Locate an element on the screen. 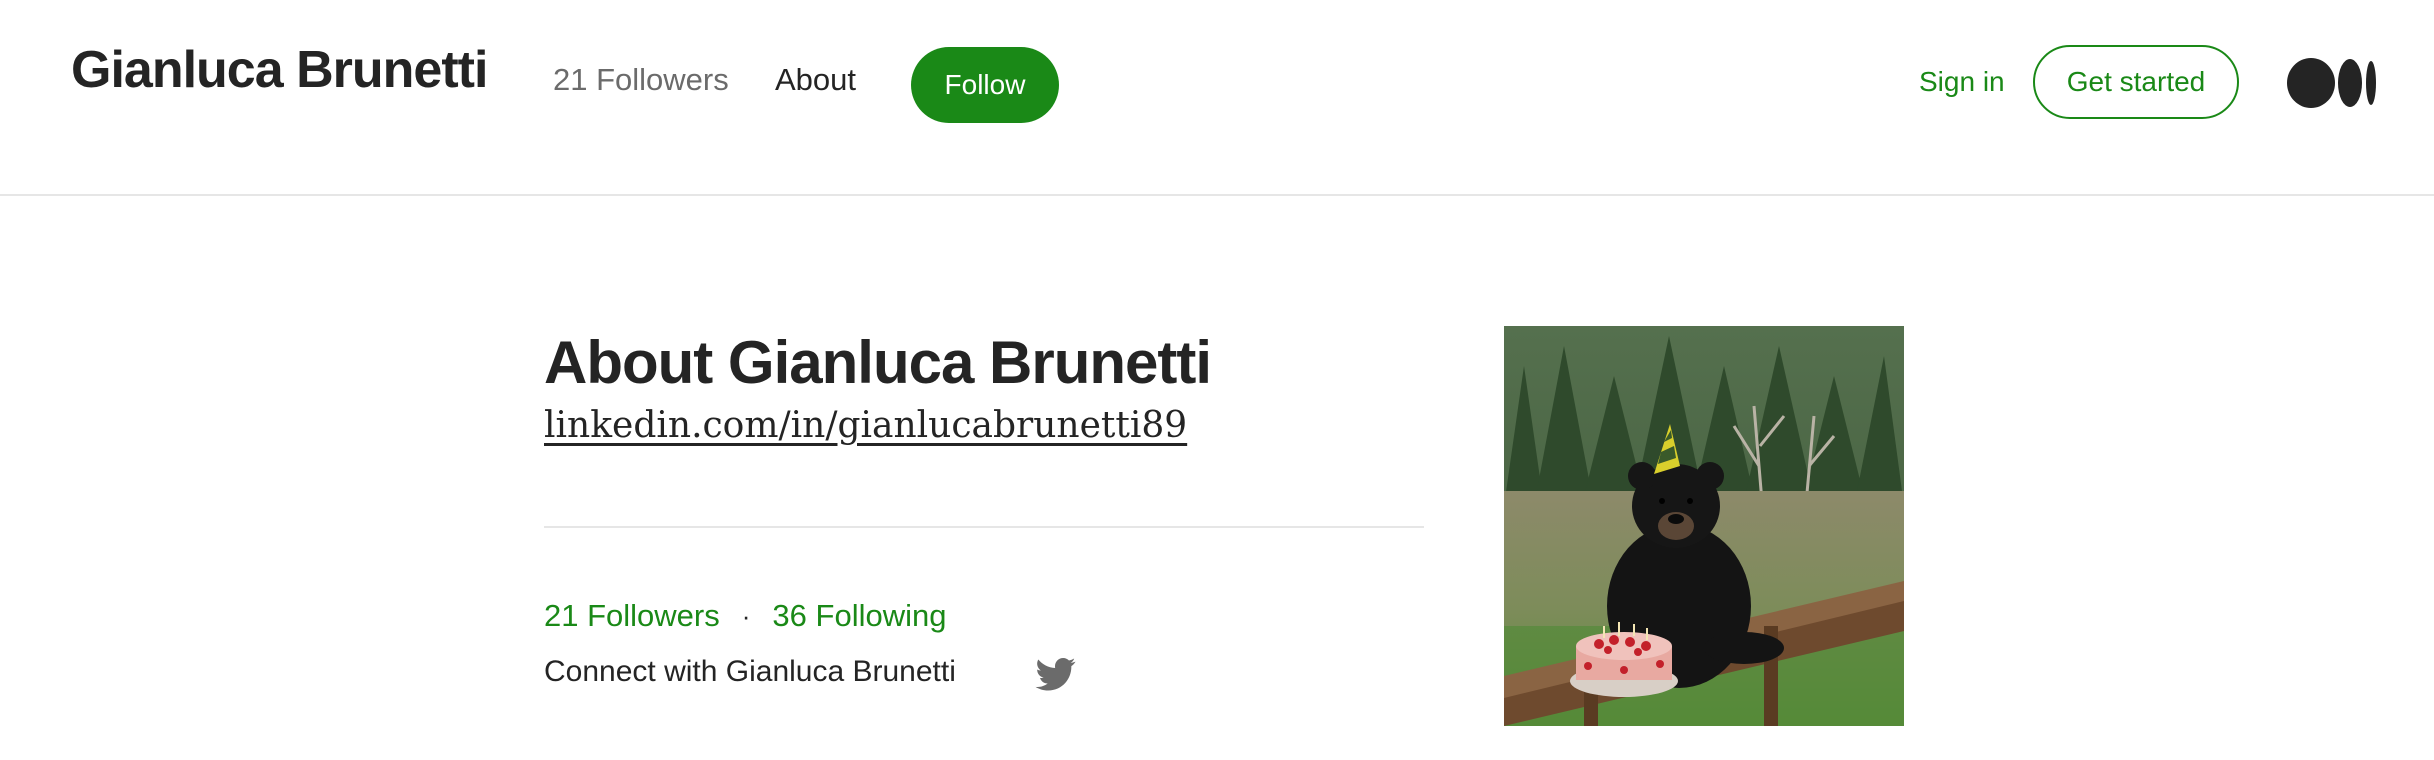  about-heading: About Gianluca Brunetti is located at coordinates (878, 362).